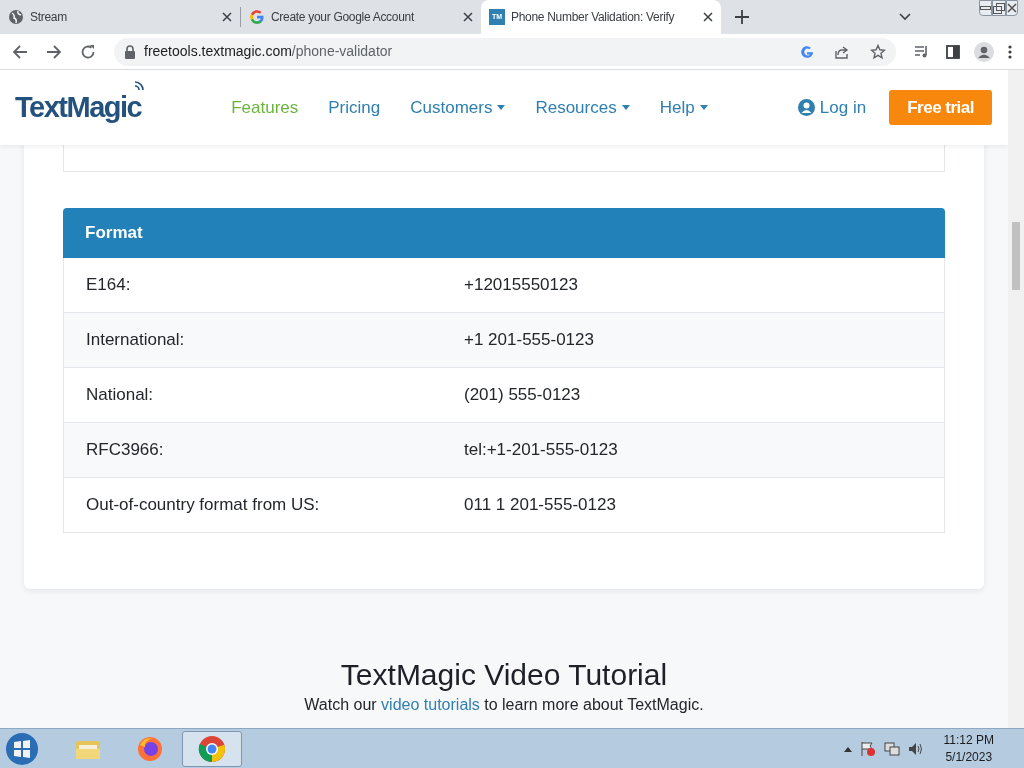  What do you see at coordinates (922, 51) in the screenshot?
I see `media-icon` at bounding box center [922, 51].